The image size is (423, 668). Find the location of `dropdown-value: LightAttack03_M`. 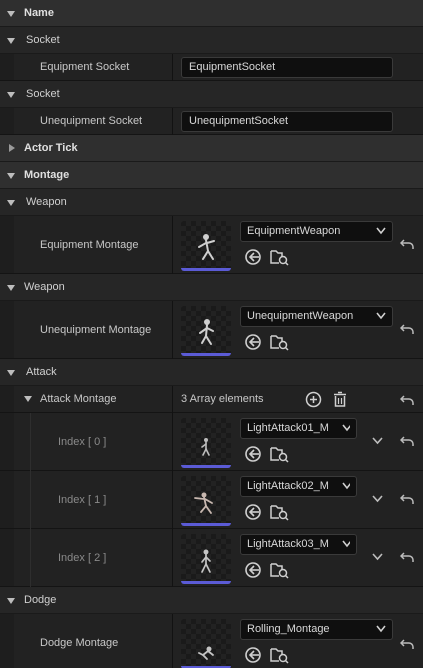

dropdown-value: LightAttack03_M is located at coordinates (288, 544).